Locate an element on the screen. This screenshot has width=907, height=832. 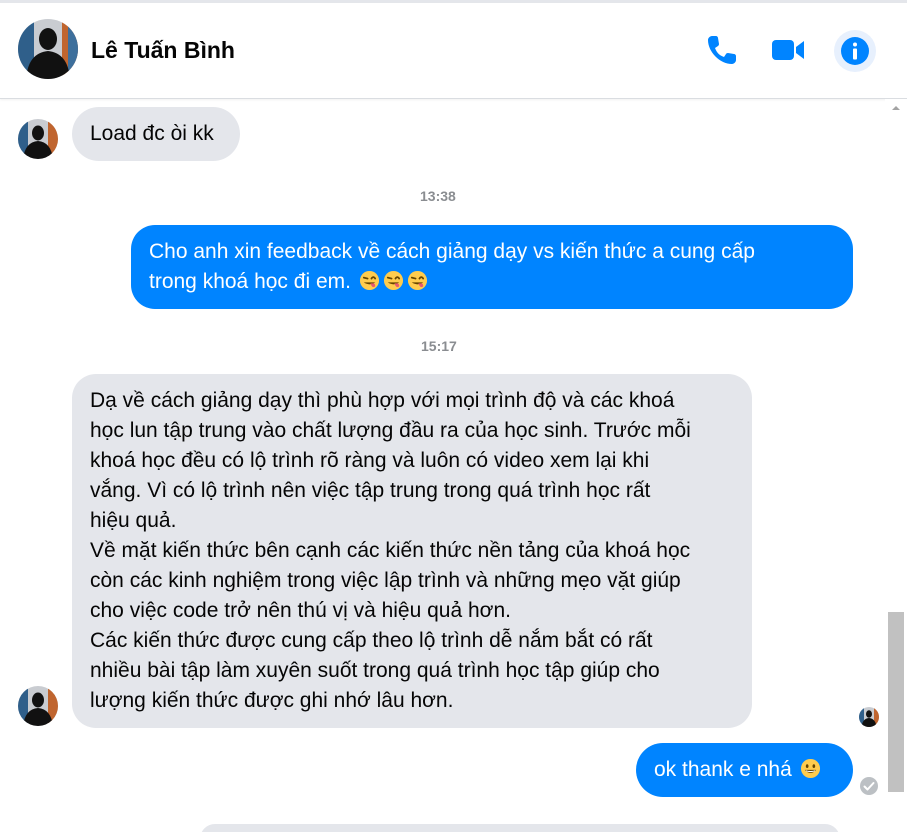
message-text-line: ok thank e nhá is located at coordinates (744, 770).